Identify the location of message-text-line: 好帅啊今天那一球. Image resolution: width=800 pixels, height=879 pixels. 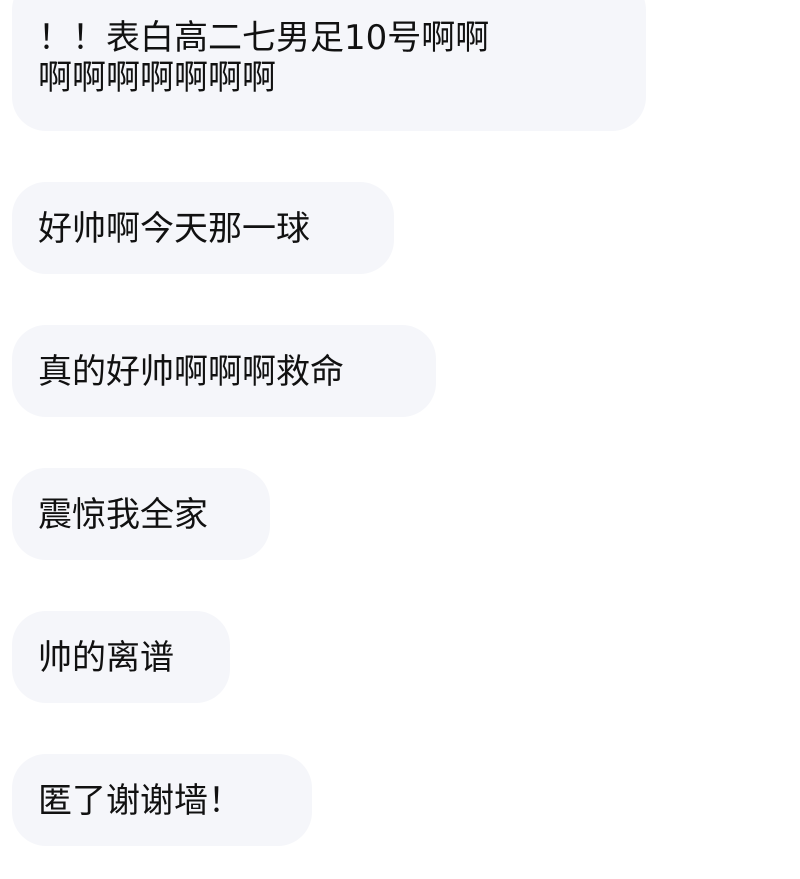
(174, 229).